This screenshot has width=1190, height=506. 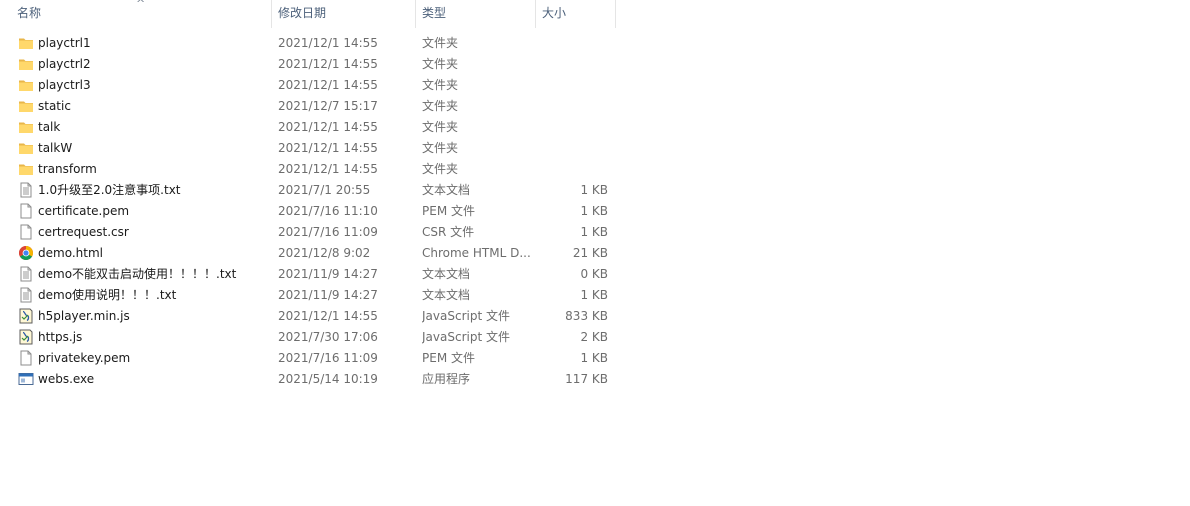 I want to click on file-name: privatekey.pem, so click(x=84, y=358).